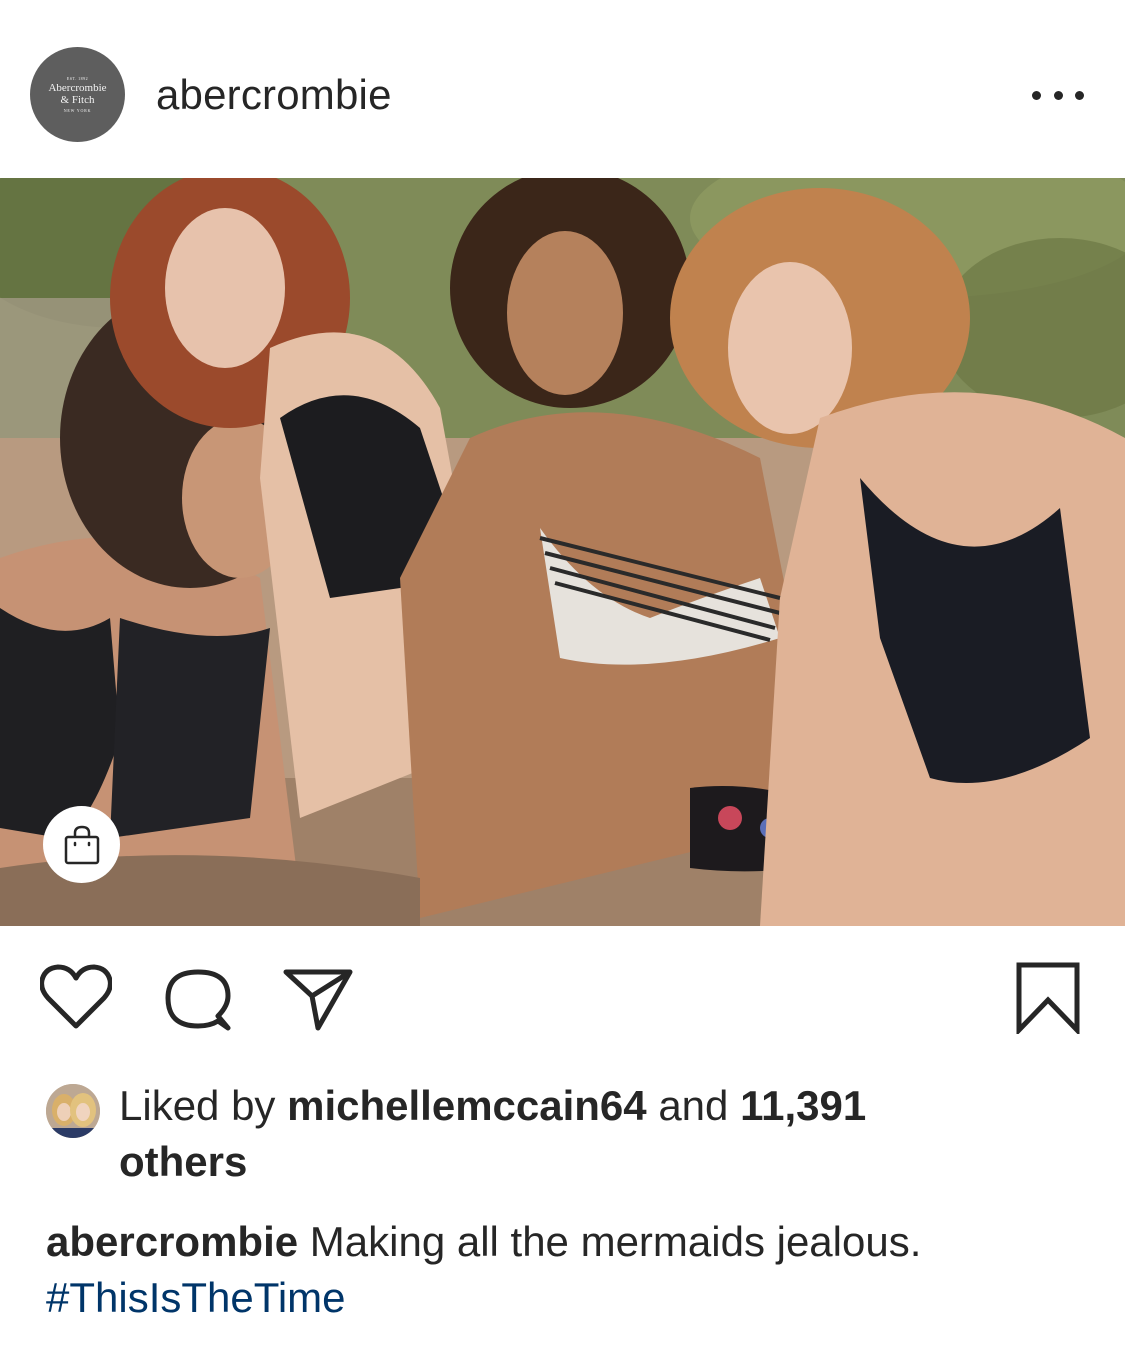  Describe the element at coordinates (77, 78) in the screenshot. I see `avatar-est-text: EST. 1892` at that location.